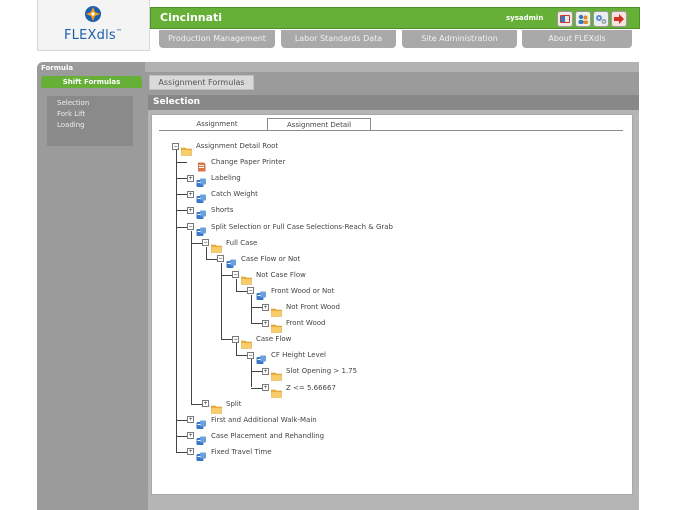 The height and width of the screenshot is (510, 678). I want to click on tree-node: − Full Case, so click(230, 244).